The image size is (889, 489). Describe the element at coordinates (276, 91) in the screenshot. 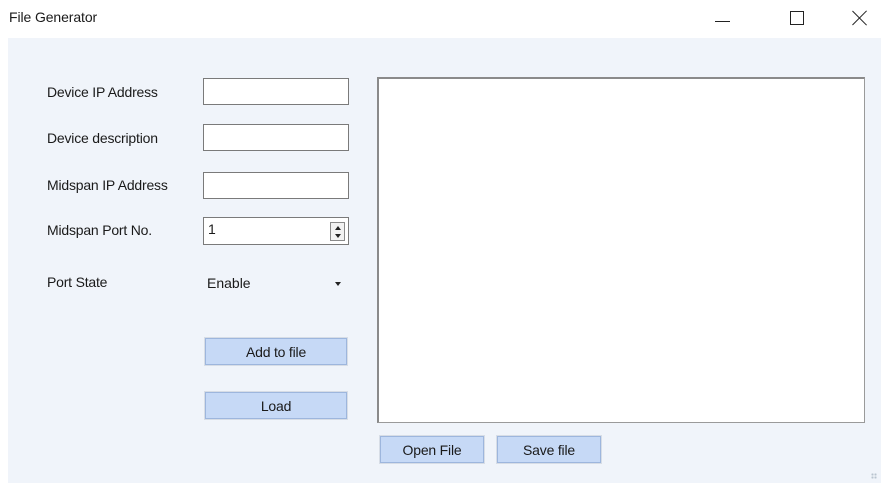

I see `device-ip-input` at that location.